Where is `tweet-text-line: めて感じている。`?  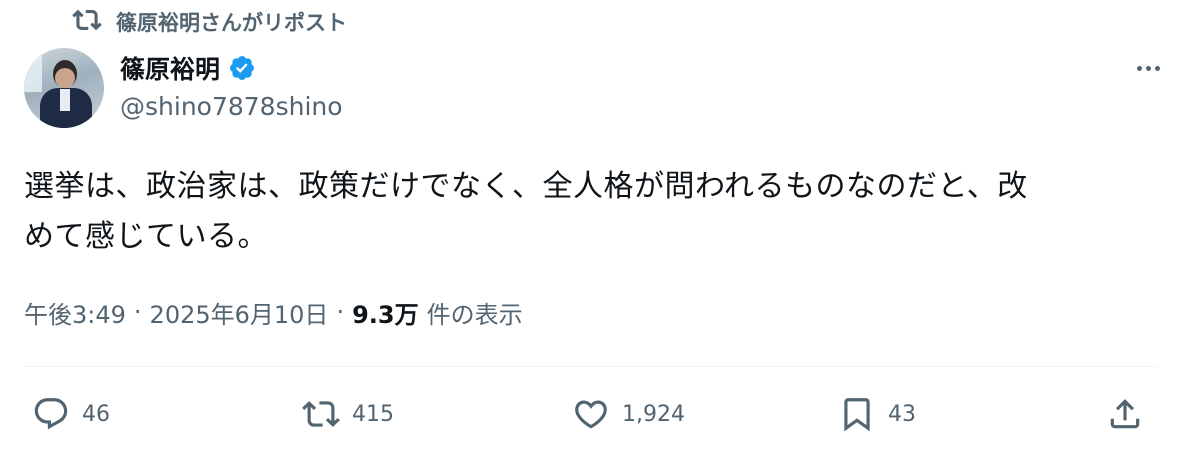
tweet-text-line: めて感じている。 is located at coordinates (146, 236).